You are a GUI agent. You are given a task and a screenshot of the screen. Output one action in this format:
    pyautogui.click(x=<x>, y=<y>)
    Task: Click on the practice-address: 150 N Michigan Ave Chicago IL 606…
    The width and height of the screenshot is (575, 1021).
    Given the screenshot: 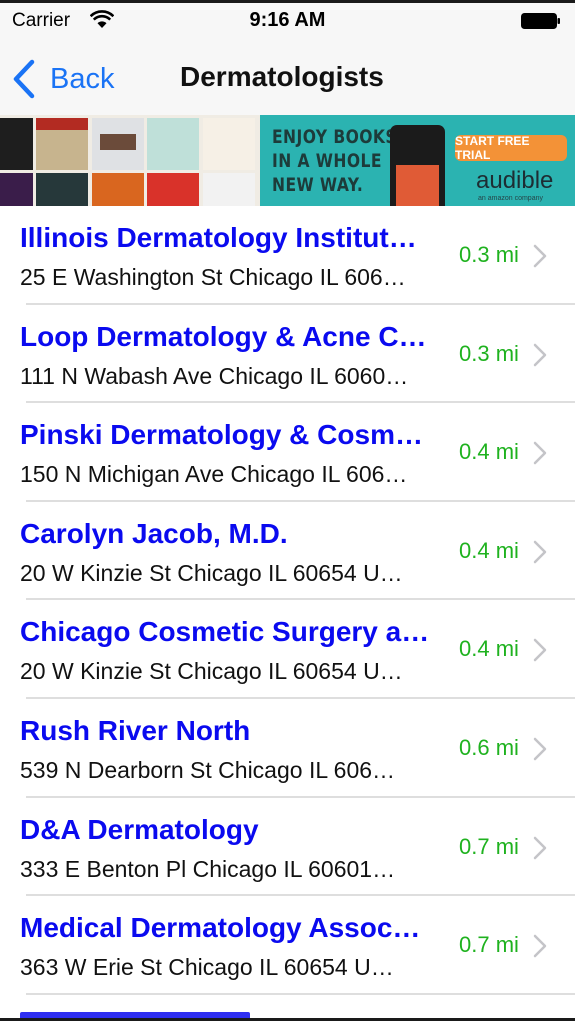 What is the action you would take?
    pyautogui.click(x=214, y=474)
    